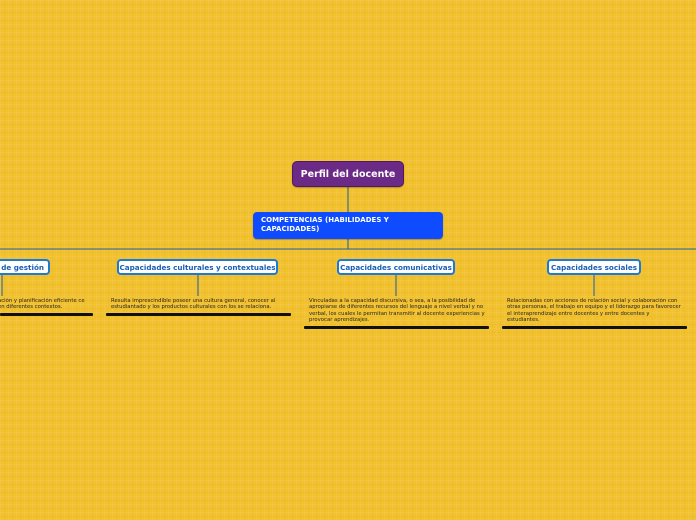 The height and width of the screenshot is (520, 696). I want to click on topic-competencias-label: COMPETENCIAS (HABILIDADES Y CAPACIDADES), so click(325, 224).